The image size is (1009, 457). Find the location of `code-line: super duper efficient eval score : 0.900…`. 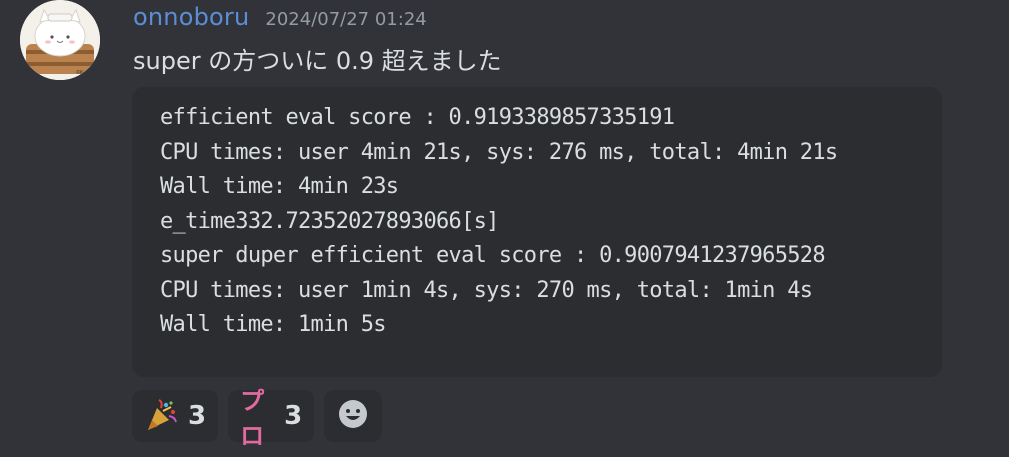

code-line: super duper efficient eval score : 0.900… is located at coordinates (493, 255).